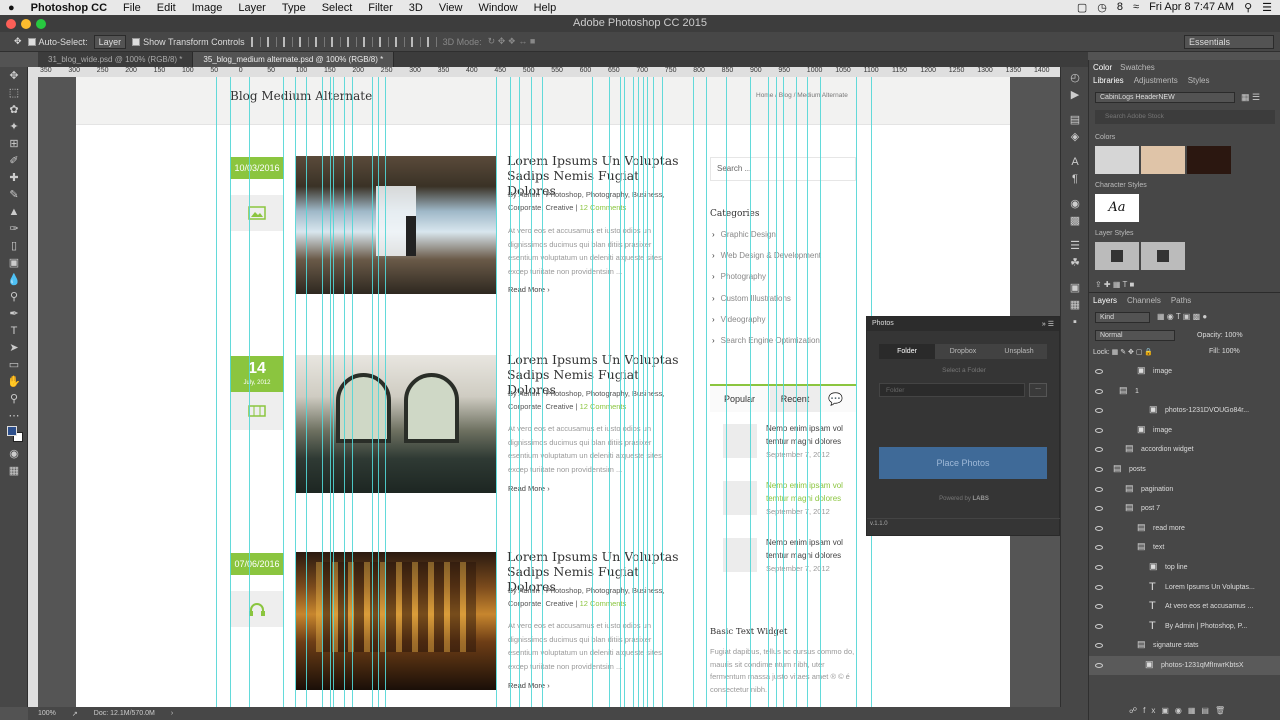 Image resolution: width=1280 pixels, height=720 pixels. Describe the element at coordinates (110, 41) in the screenshot. I see `auto-select-dropdown: Layer` at that location.